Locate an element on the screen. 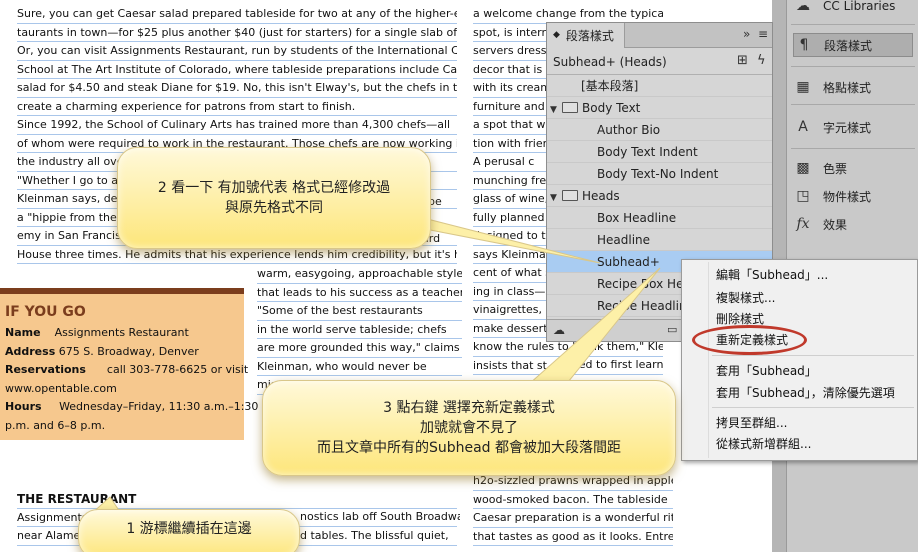 Image resolution: width=918 pixels, height=552 pixels. text-fragment: nostics lab off South Broadway is located at coordinates (380, 516).